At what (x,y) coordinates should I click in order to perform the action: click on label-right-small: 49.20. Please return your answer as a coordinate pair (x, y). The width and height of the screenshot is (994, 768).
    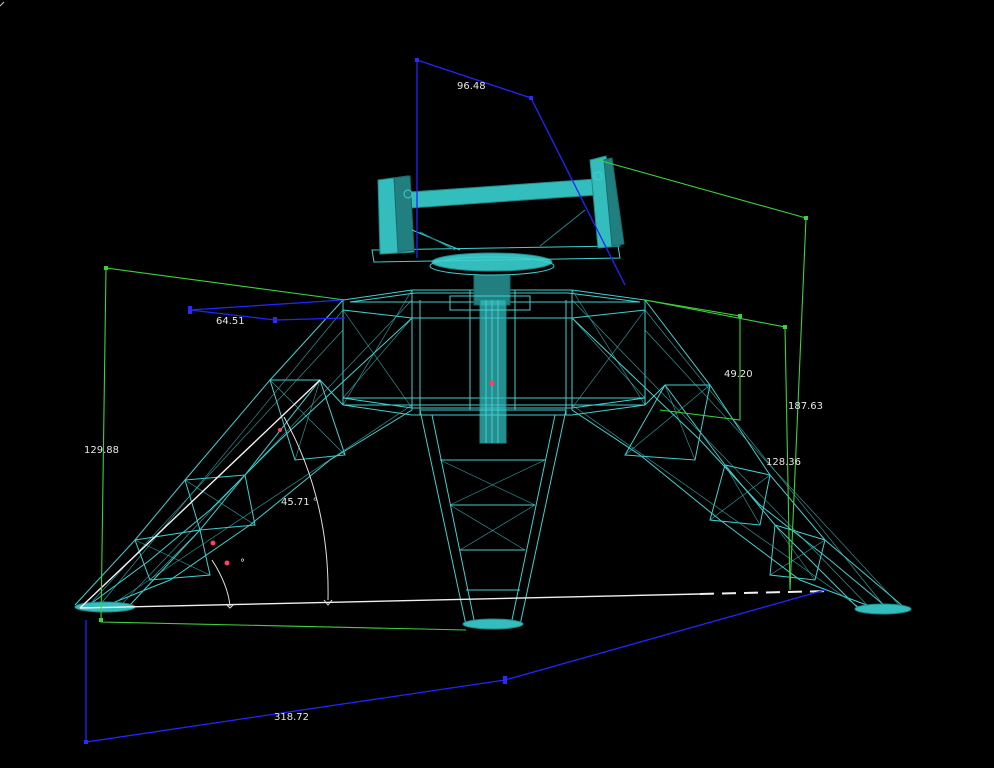
    Looking at the image, I should click on (738, 374).